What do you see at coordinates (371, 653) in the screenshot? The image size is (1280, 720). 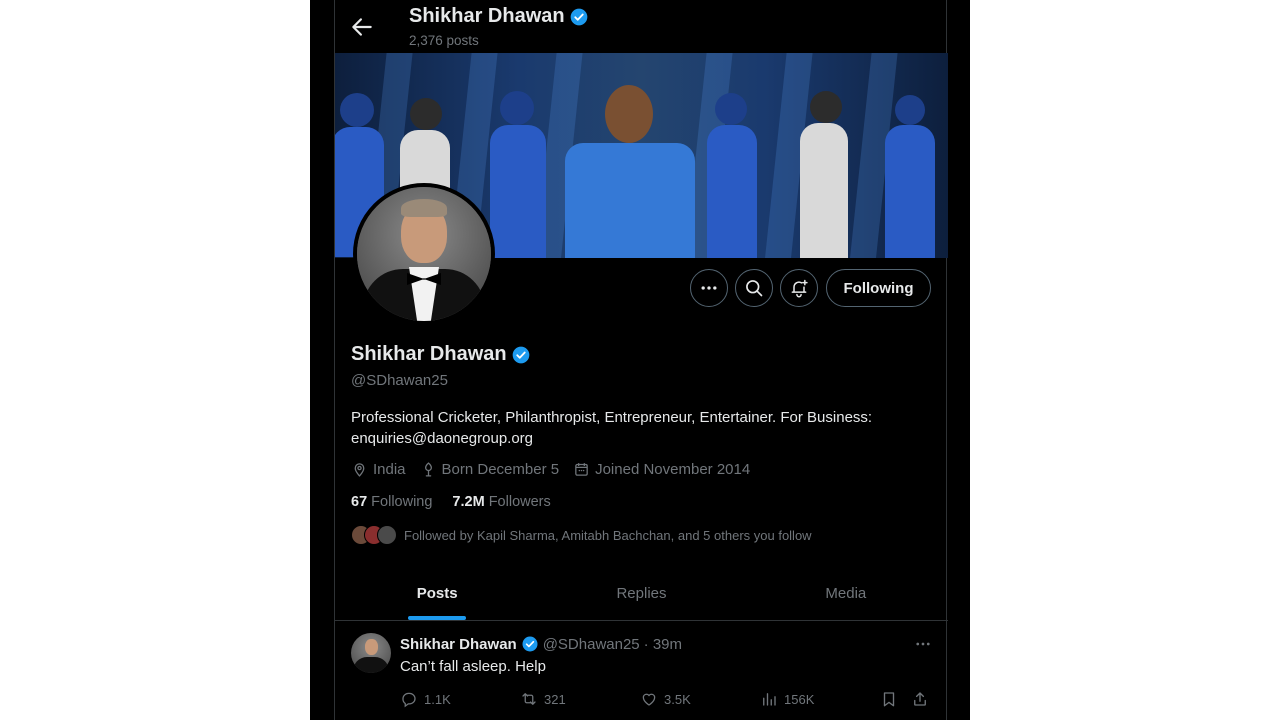 I see `post-avatar` at bounding box center [371, 653].